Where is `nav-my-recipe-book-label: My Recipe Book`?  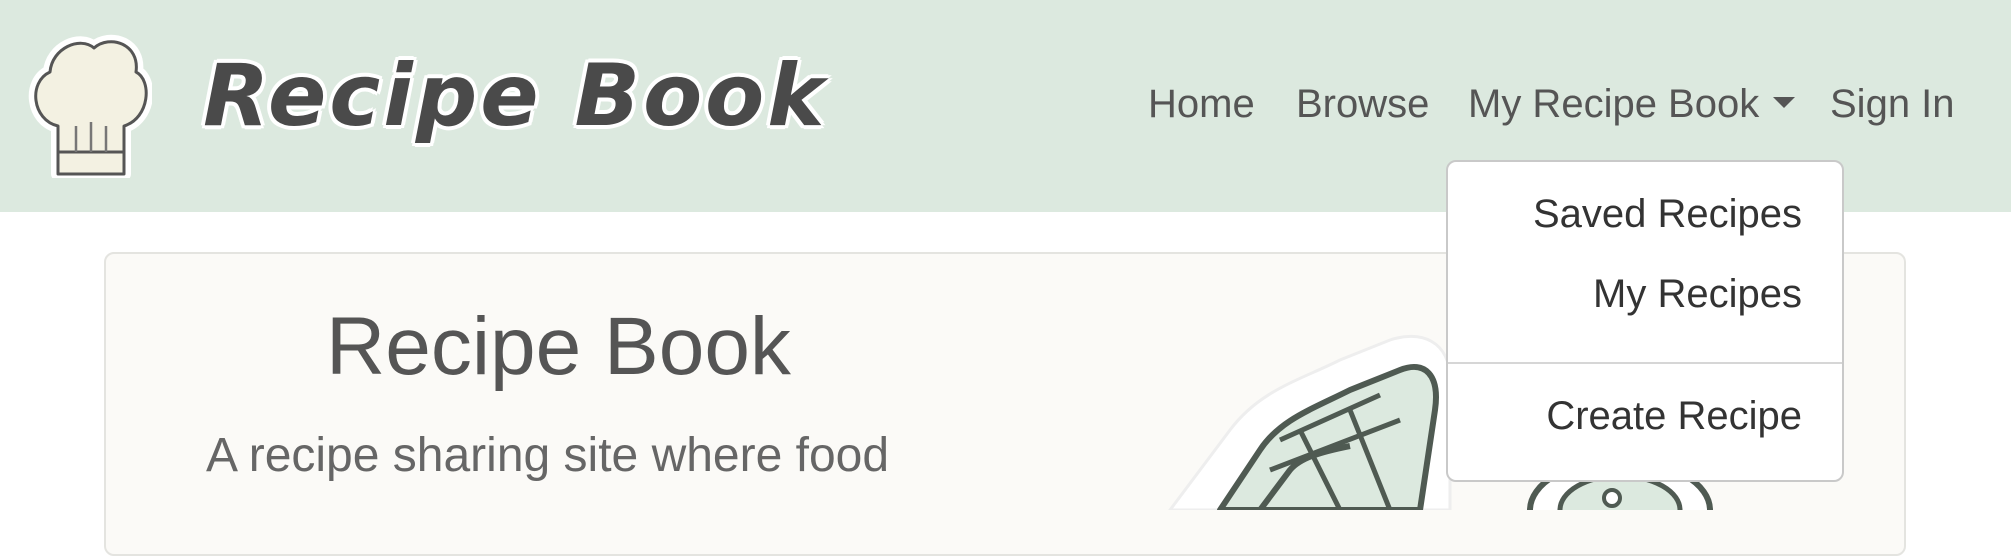
nav-my-recipe-book-label: My Recipe Book is located at coordinates (1614, 104).